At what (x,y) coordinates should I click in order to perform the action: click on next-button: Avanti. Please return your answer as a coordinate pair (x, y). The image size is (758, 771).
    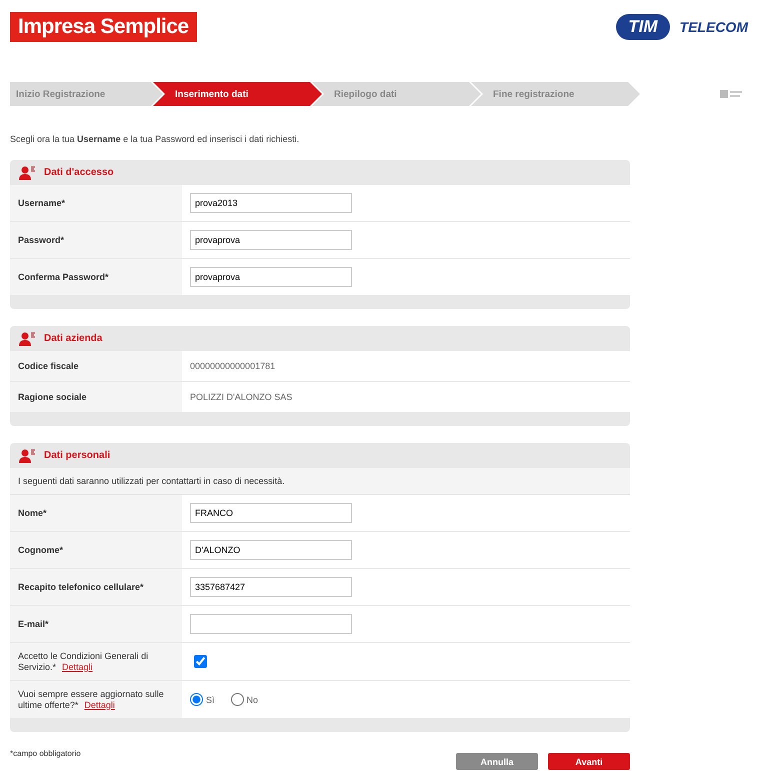
    Looking at the image, I should click on (589, 761).